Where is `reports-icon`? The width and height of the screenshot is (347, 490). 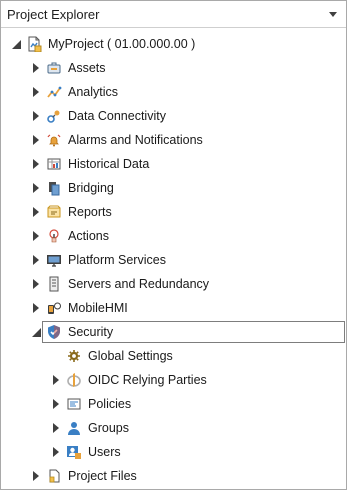
reports-icon is located at coordinates (54, 212).